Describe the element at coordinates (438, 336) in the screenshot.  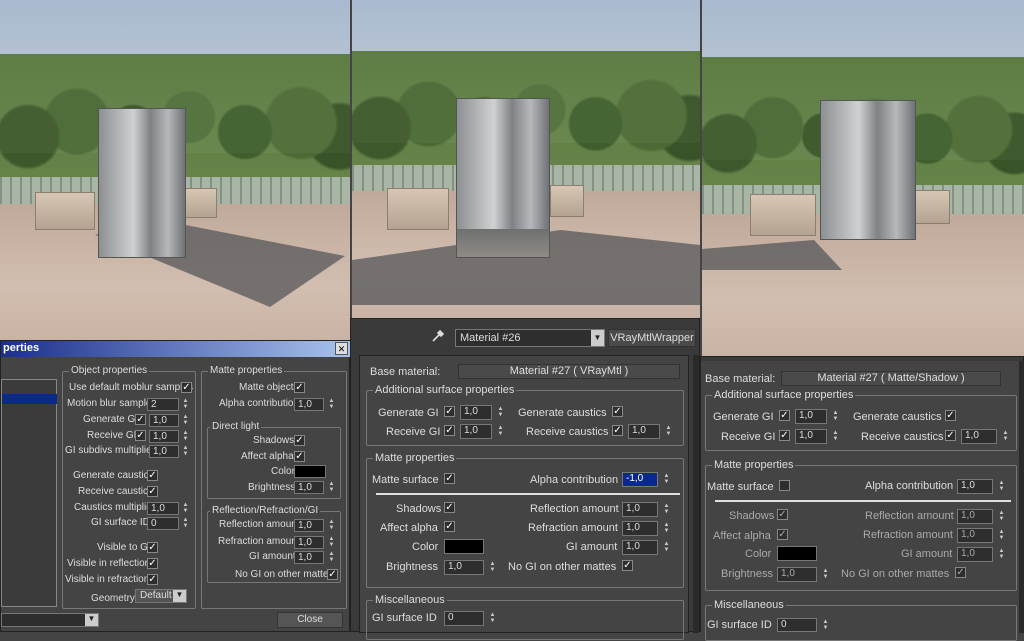
I see `eyedropper-icon` at that location.